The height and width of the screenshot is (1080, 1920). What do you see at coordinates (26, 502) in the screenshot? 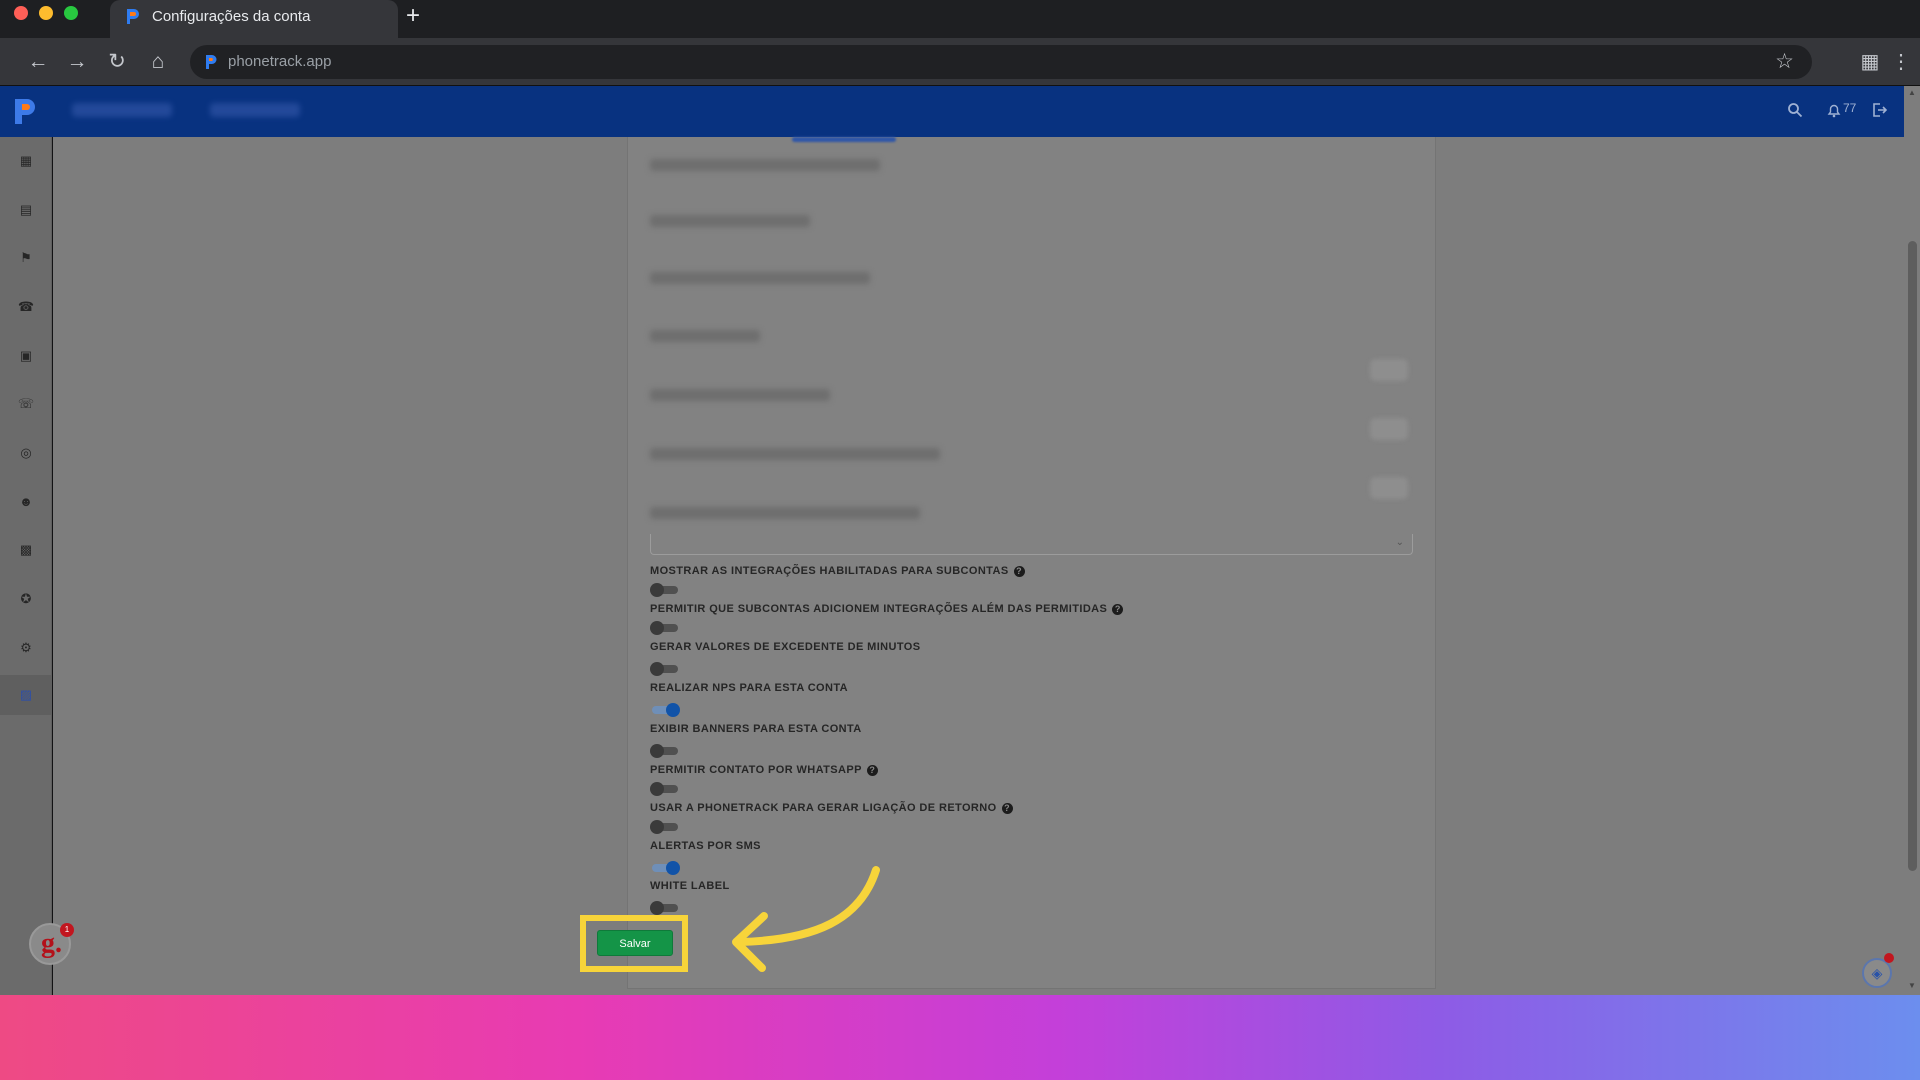
I see `users-icon: ☻` at bounding box center [26, 502].